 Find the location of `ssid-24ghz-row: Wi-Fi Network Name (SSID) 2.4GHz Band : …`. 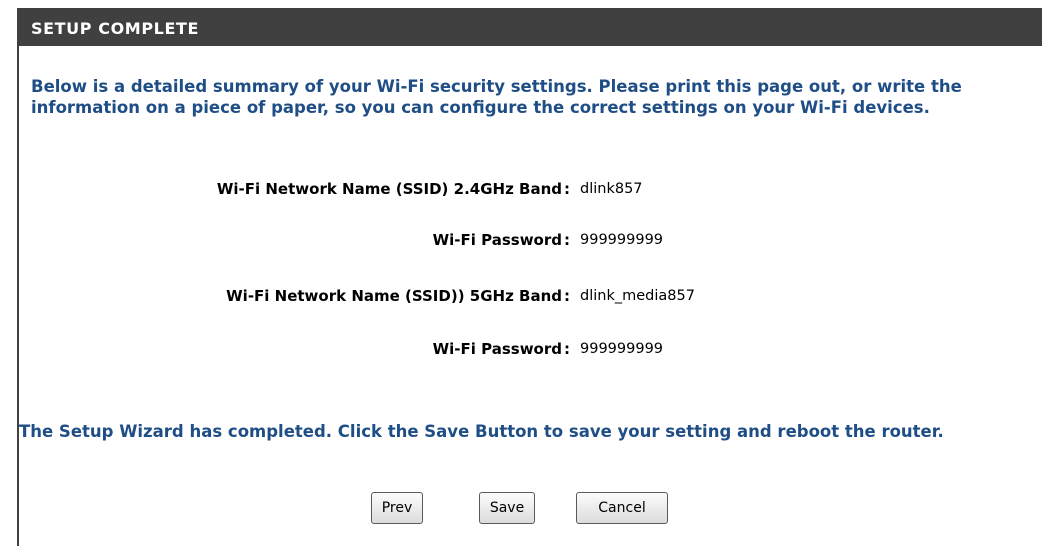

ssid-24ghz-row: Wi-Fi Network Name (SSID) 2.4GHz Band : … is located at coordinates (529, 191).